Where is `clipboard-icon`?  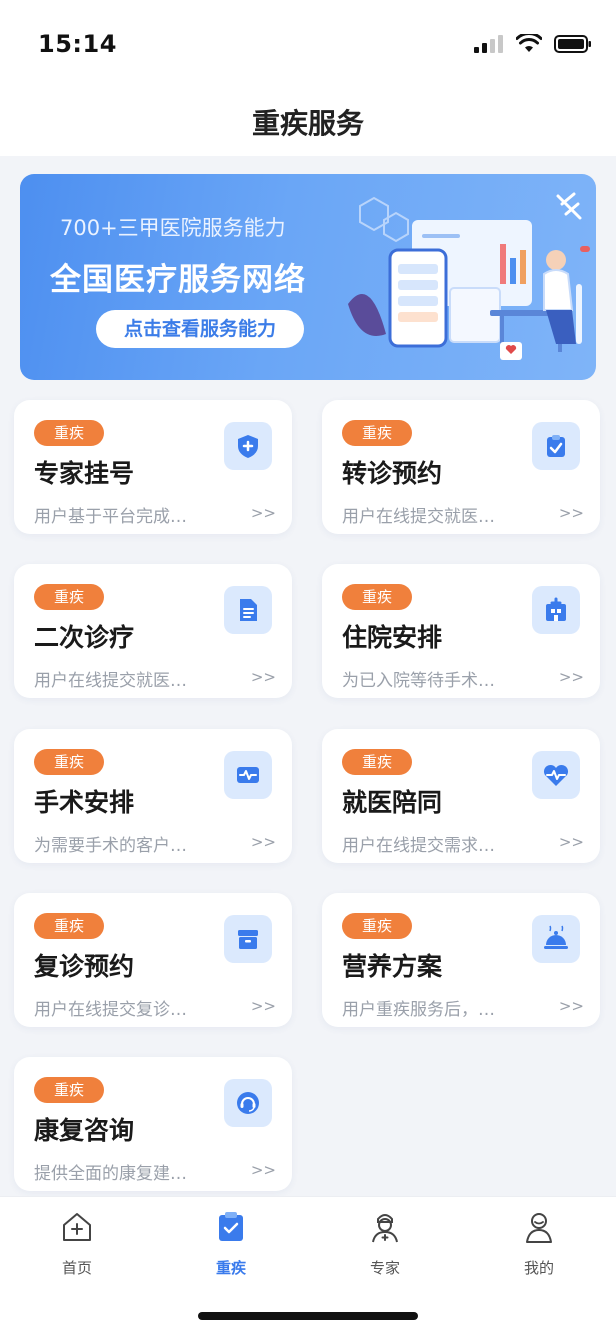
clipboard-icon is located at coordinates (231, 1226).